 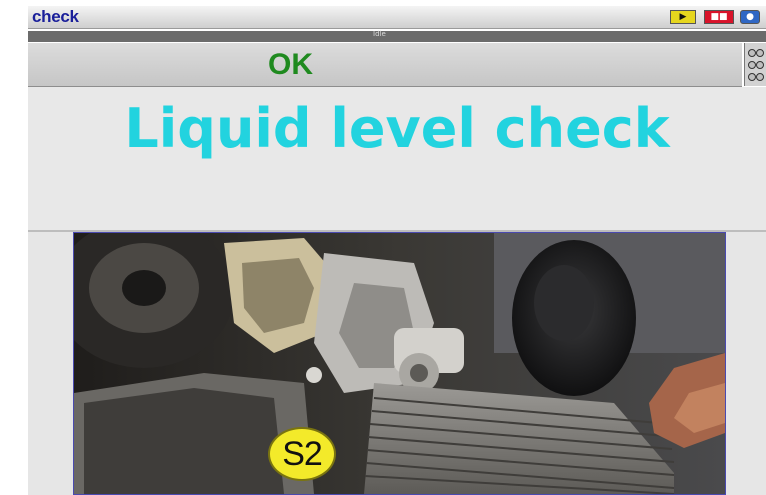 What do you see at coordinates (379, 34) in the screenshot?
I see `strip-label: Idle` at bounding box center [379, 34].